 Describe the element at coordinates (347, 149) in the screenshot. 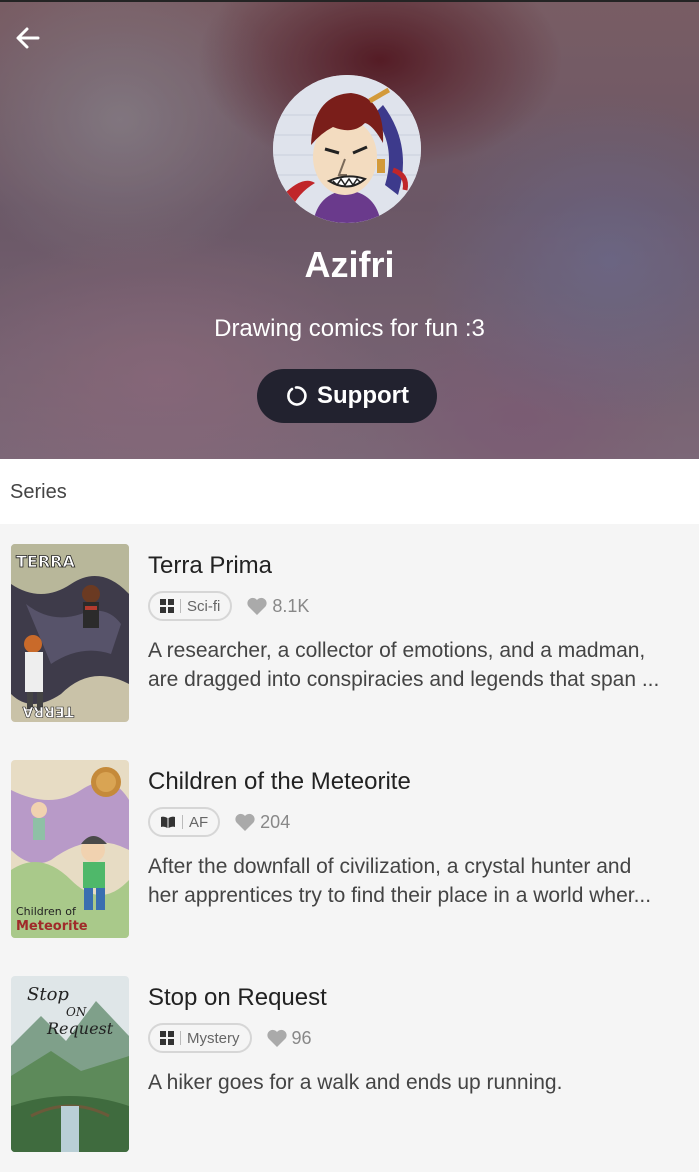

I see `avatar` at that location.